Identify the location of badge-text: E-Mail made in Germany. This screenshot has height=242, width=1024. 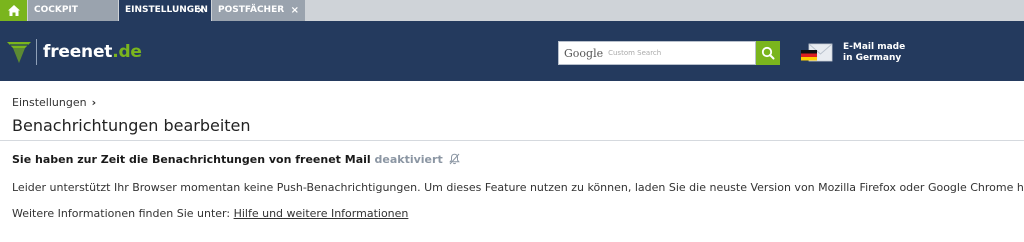
(874, 53).